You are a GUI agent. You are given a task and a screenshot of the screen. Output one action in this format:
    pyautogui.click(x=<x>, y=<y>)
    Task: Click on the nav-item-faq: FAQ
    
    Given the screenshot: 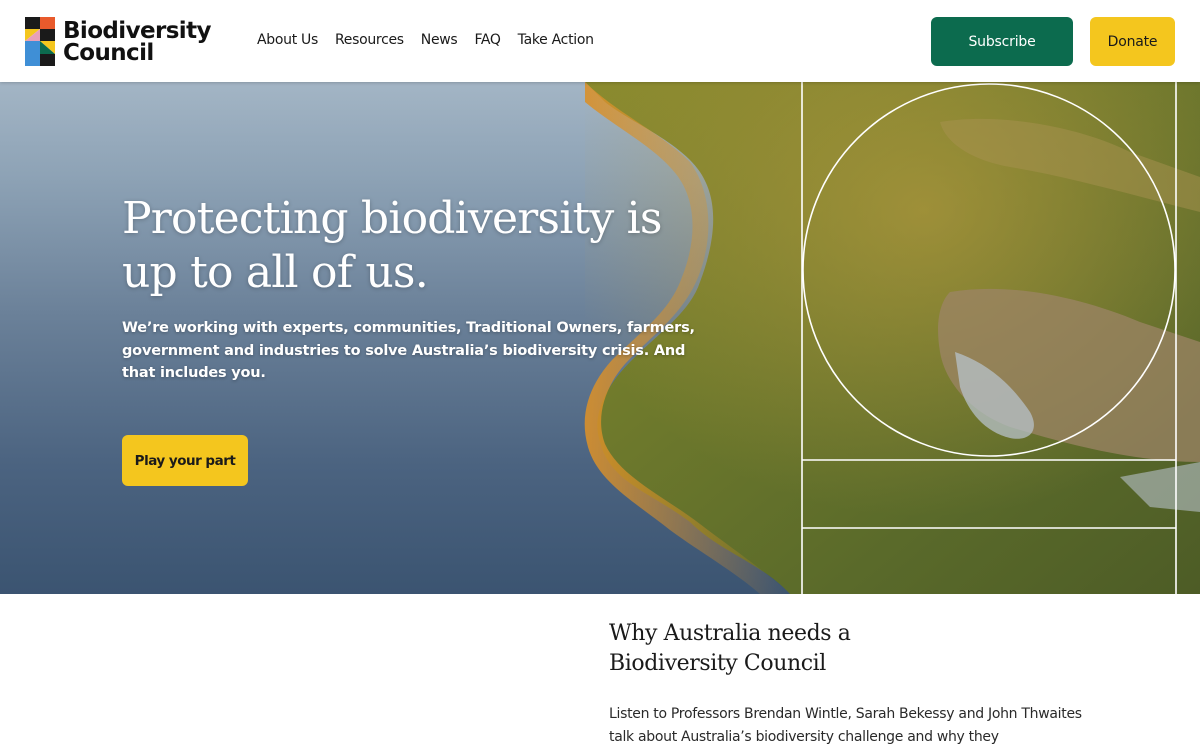 What is the action you would take?
    pyautogui.click(x=487, y=40)
    